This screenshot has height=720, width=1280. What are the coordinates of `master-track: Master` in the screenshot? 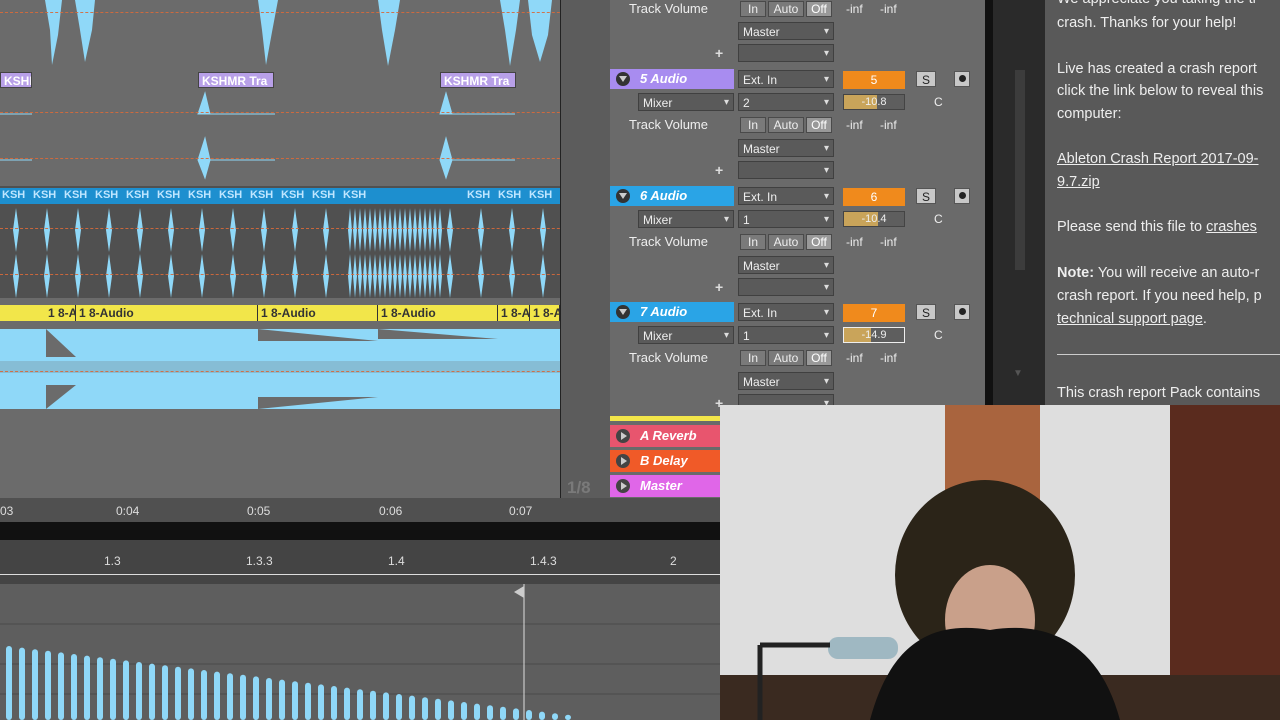 It's located at (665, 486).